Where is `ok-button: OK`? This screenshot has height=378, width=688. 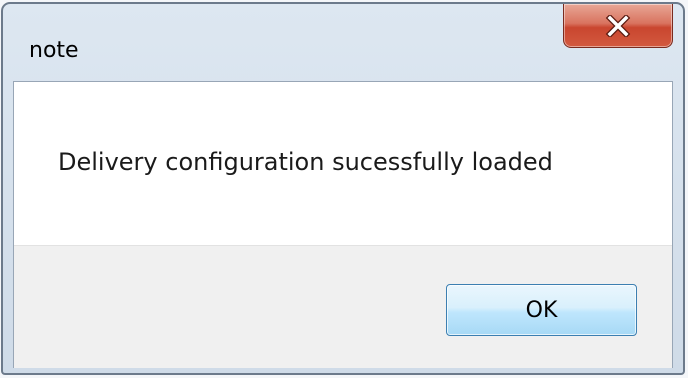
ok-button: OK is located at coordinates (541, 310).